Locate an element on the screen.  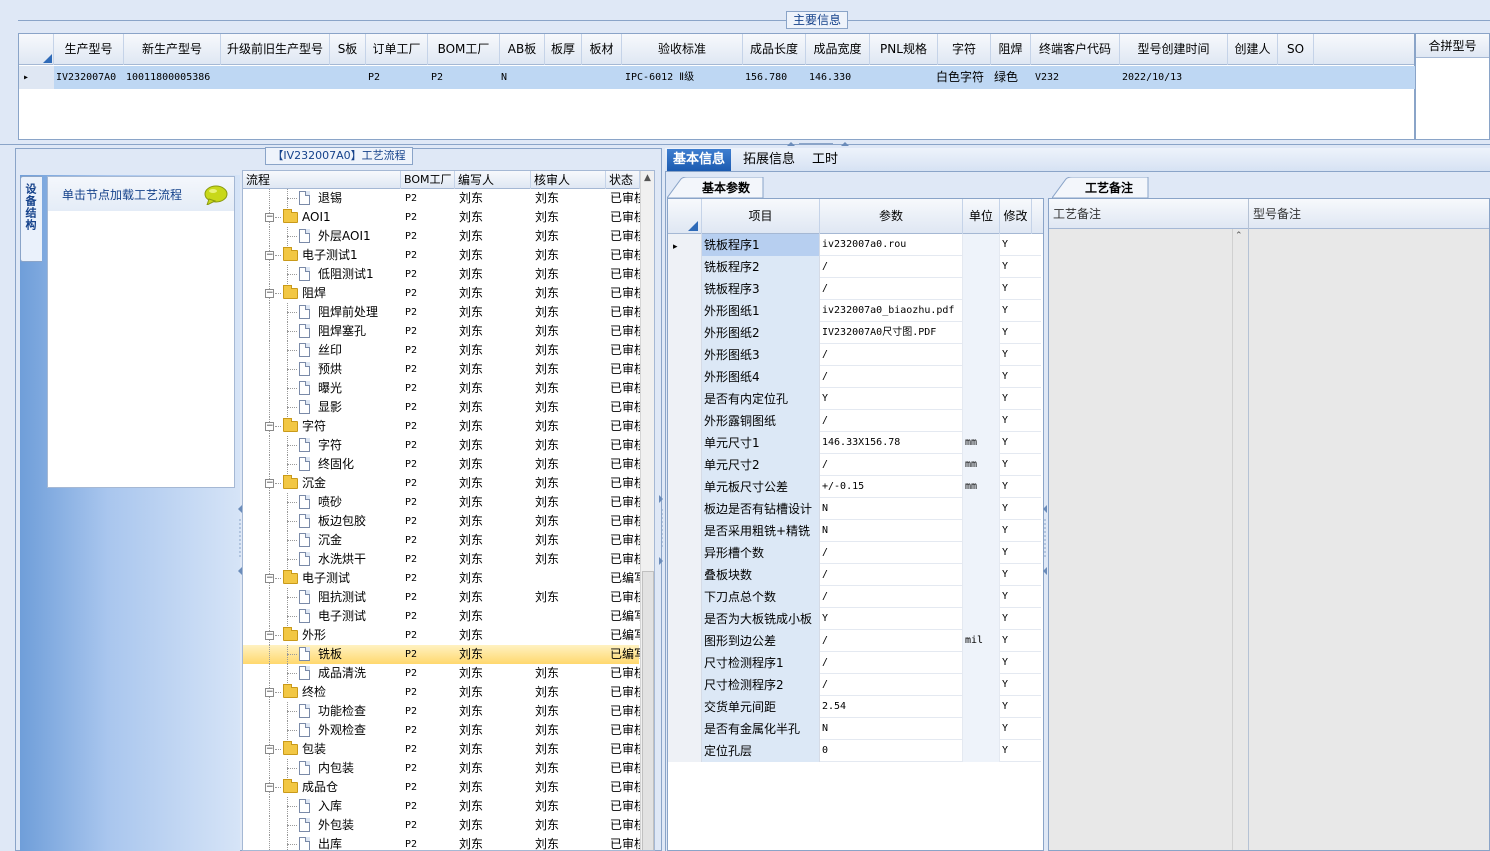
col-header: PNL规格 is located at coordinates (904, 49).